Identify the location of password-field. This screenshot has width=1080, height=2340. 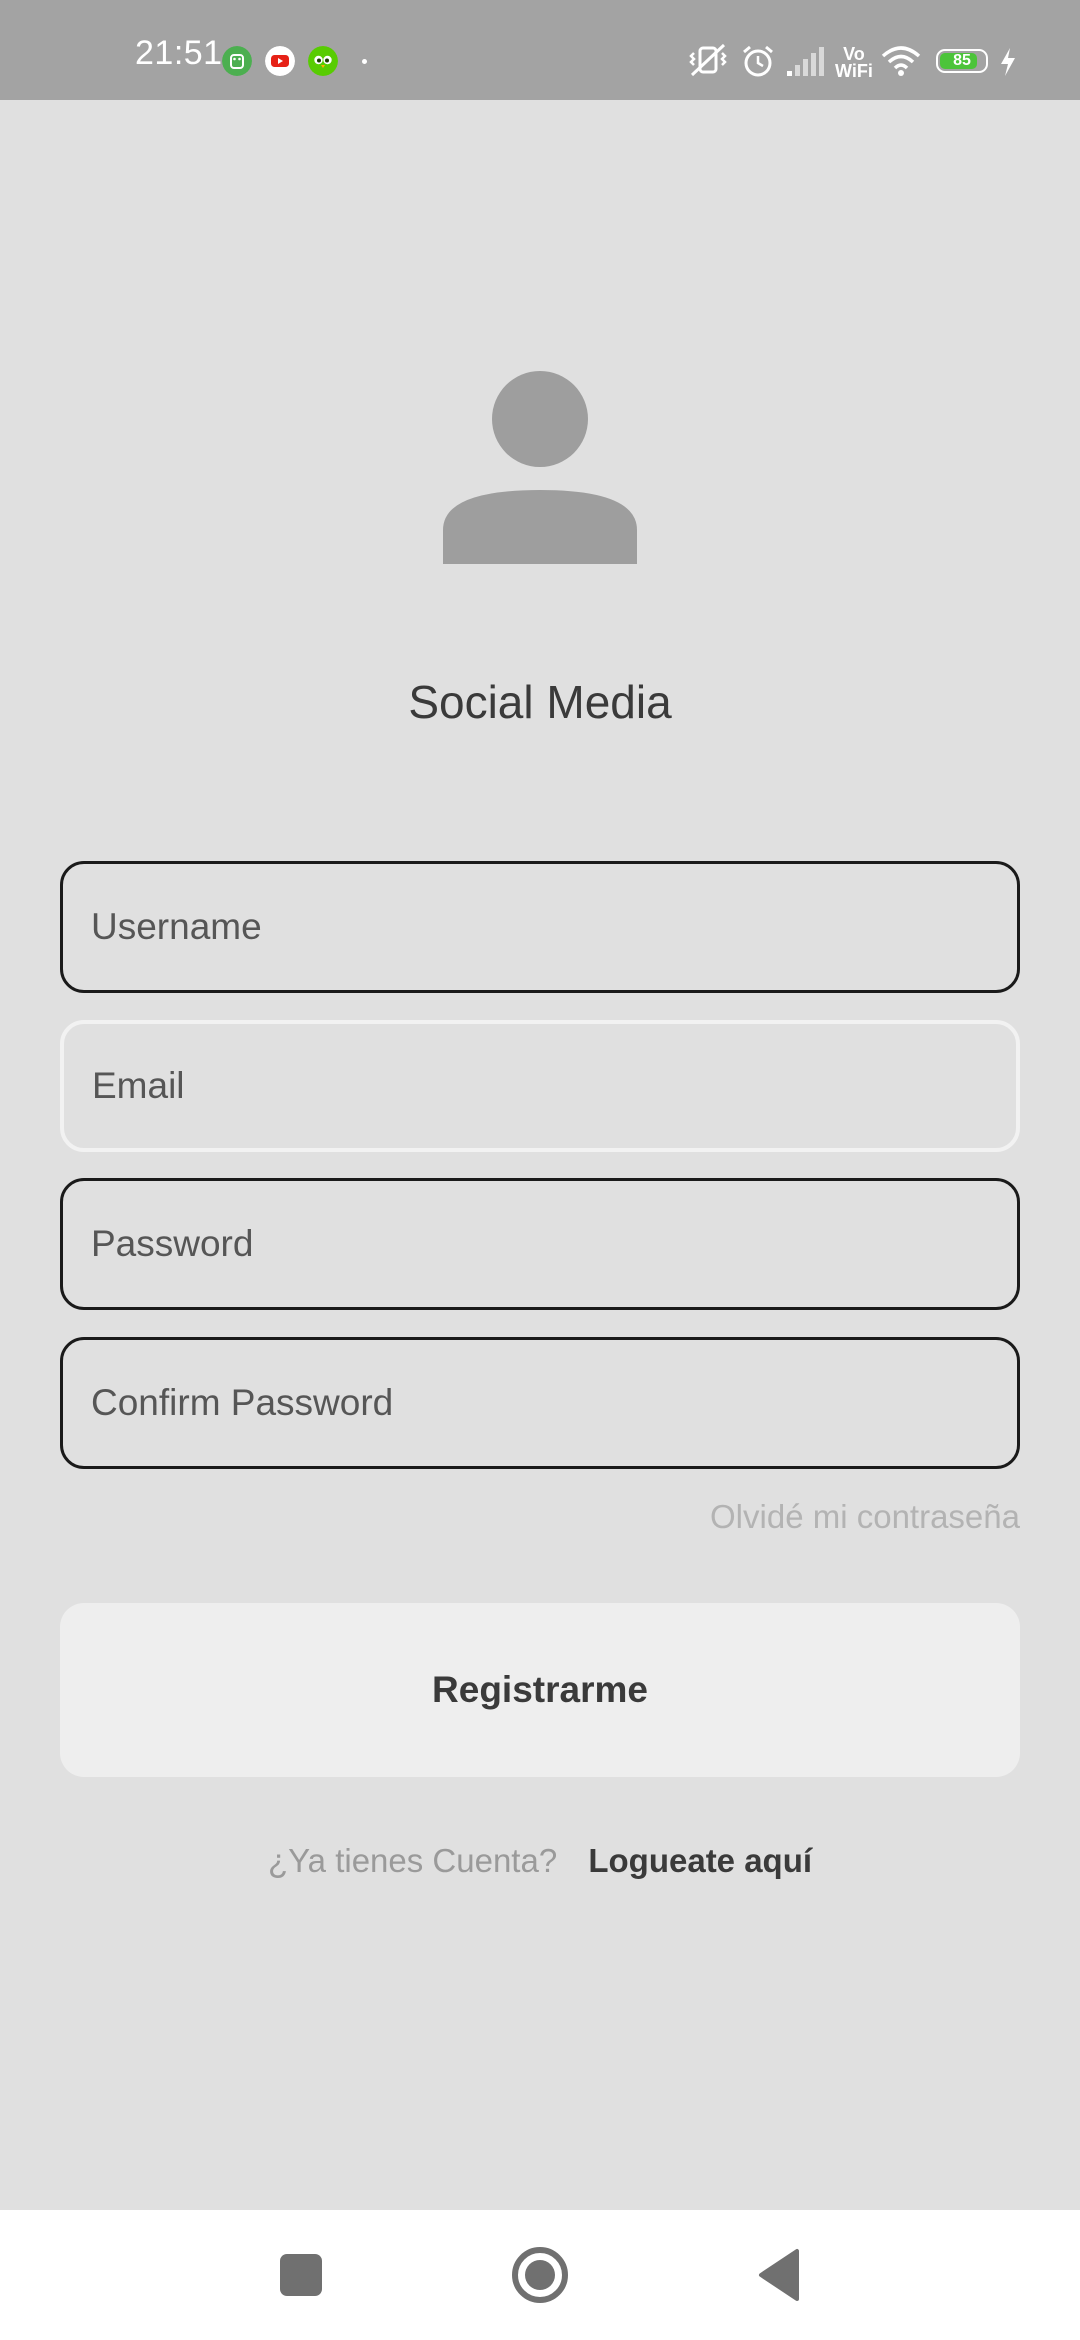
(540, 1244).